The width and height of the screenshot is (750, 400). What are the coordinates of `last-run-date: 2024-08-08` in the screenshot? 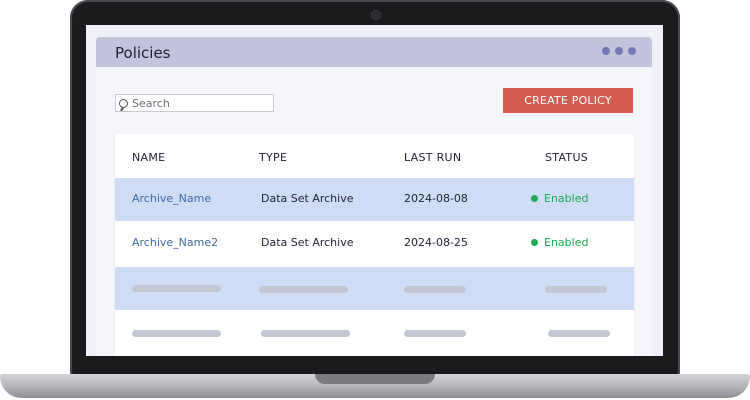 It's located at (436, 198).